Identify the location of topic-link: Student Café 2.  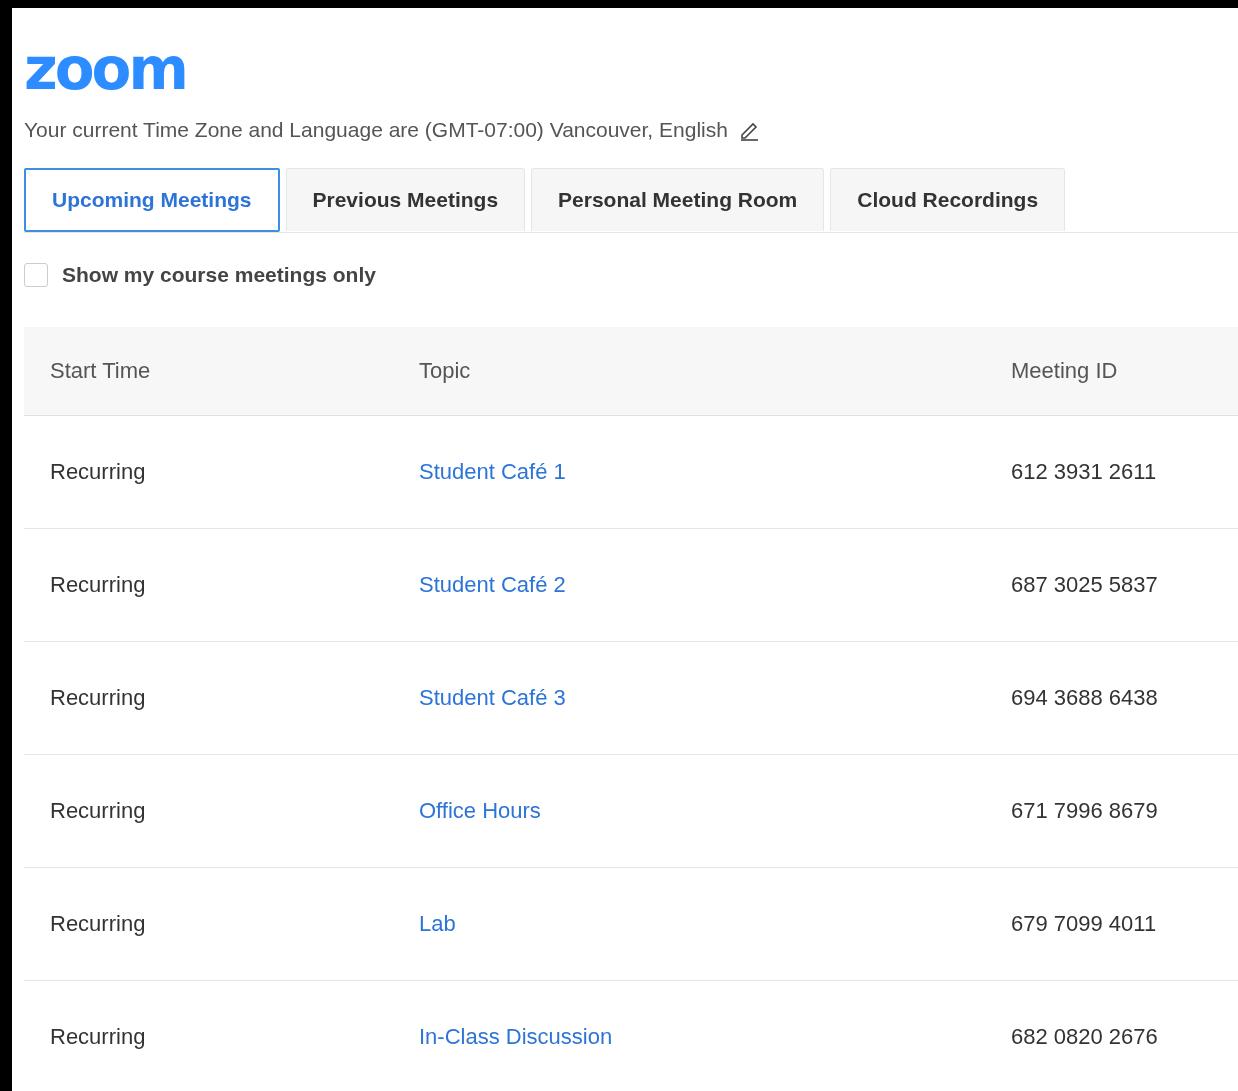
(492, 584).